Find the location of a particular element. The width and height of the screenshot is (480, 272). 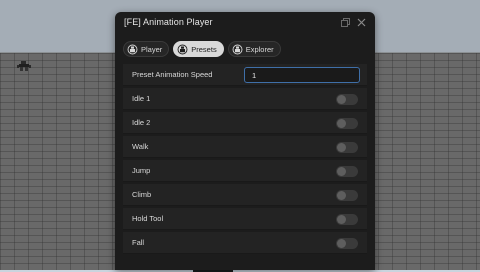

walk-toggle is located at coordinates (347, 147).